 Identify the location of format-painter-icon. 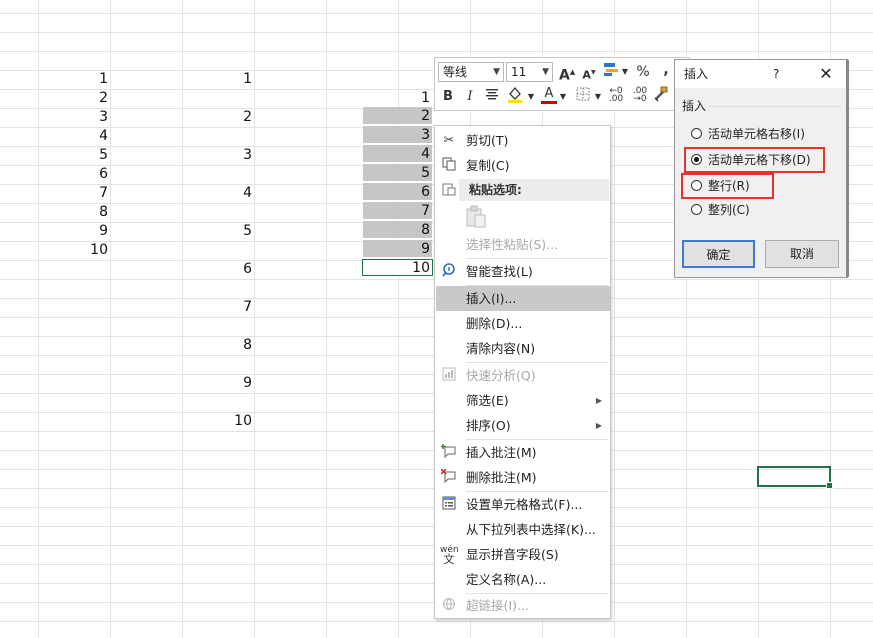
(661, 97).